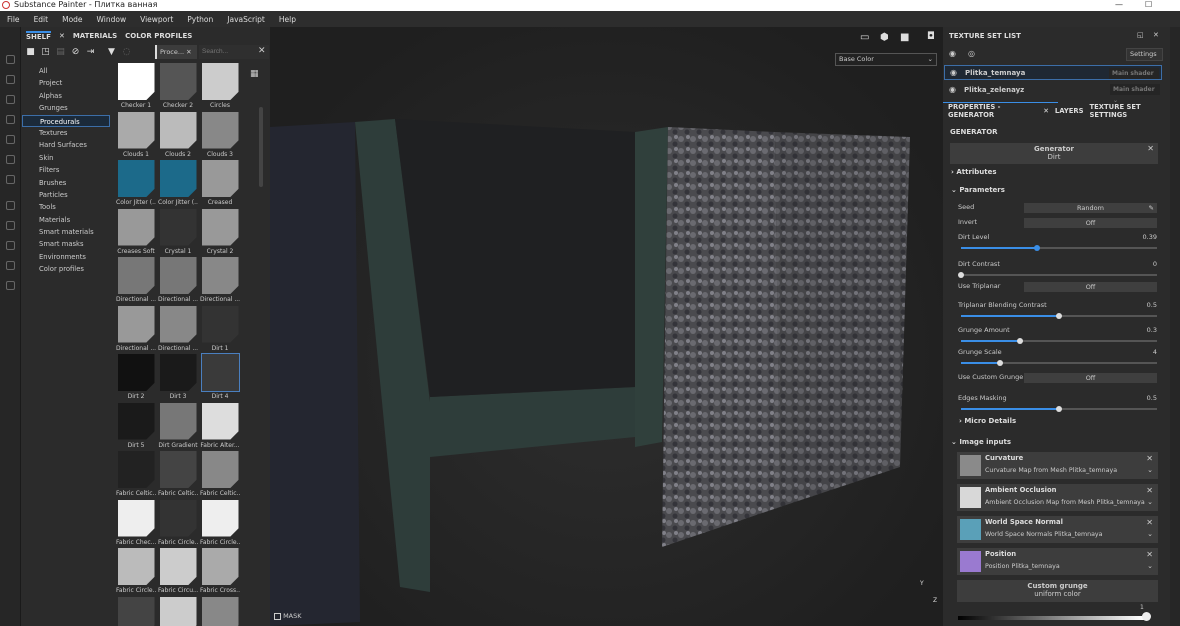  I want to click on asset-thumbnail: Creases Soft, so click(136, 231).